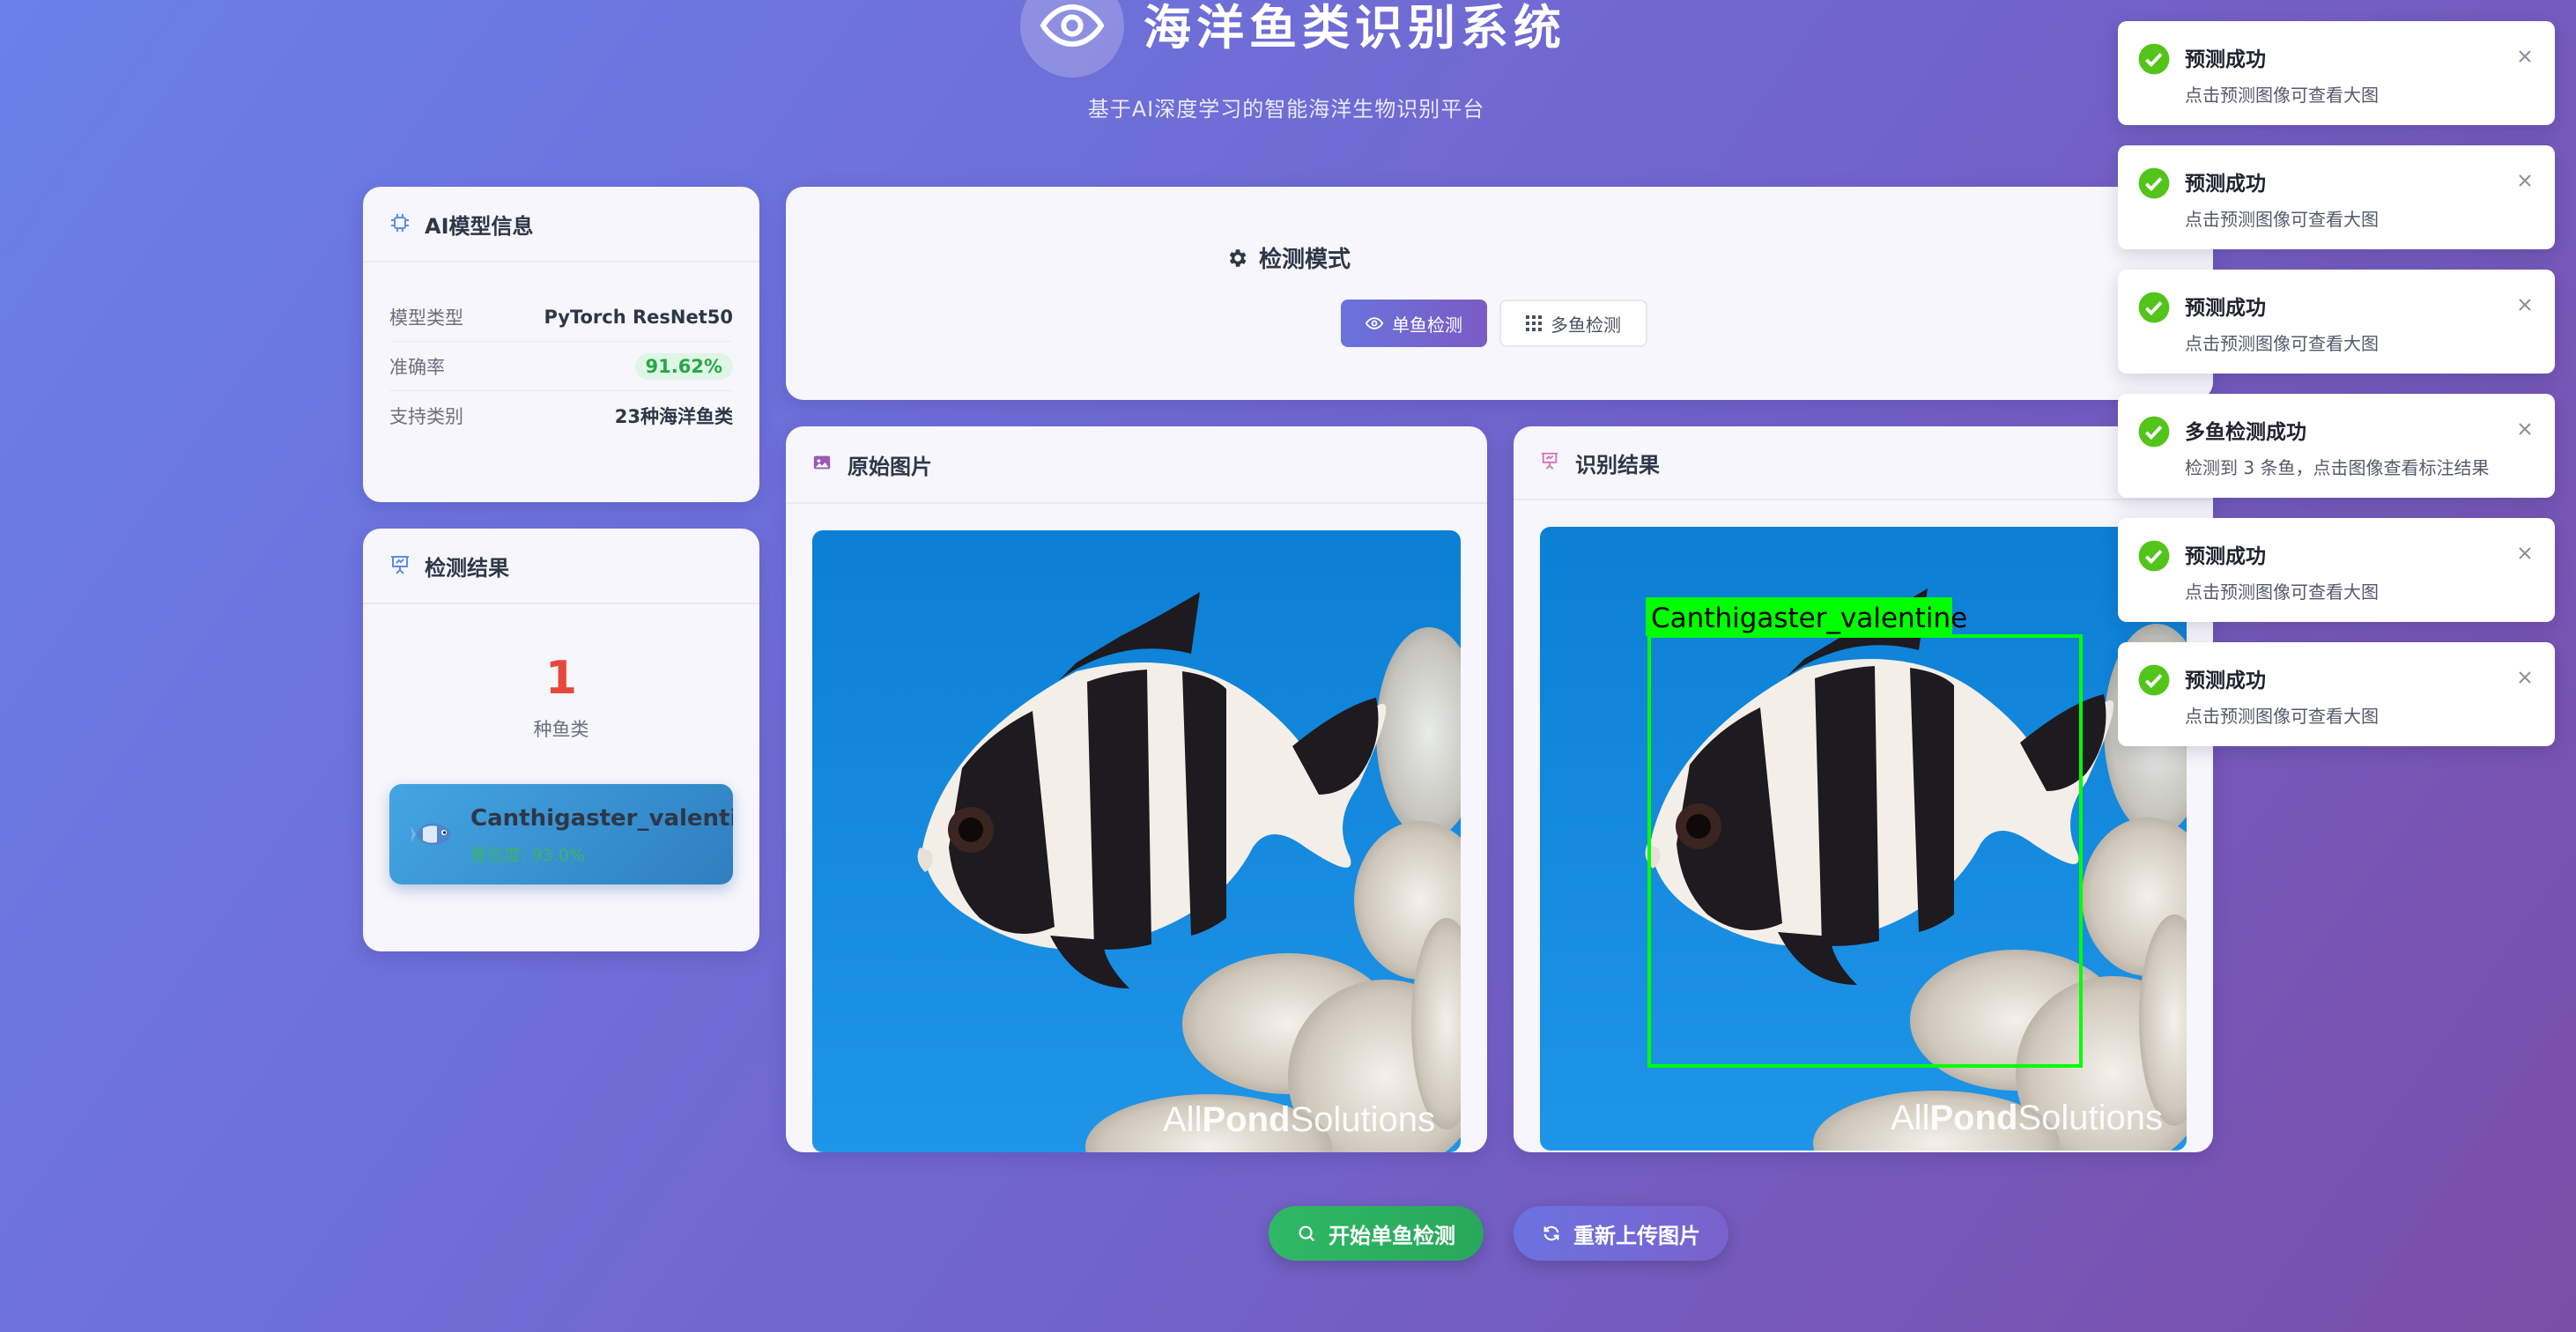  What do you see at coordinates (1534, 323) in the screenshot?
I see `grid-icon` at bounding box center [1534, 323].